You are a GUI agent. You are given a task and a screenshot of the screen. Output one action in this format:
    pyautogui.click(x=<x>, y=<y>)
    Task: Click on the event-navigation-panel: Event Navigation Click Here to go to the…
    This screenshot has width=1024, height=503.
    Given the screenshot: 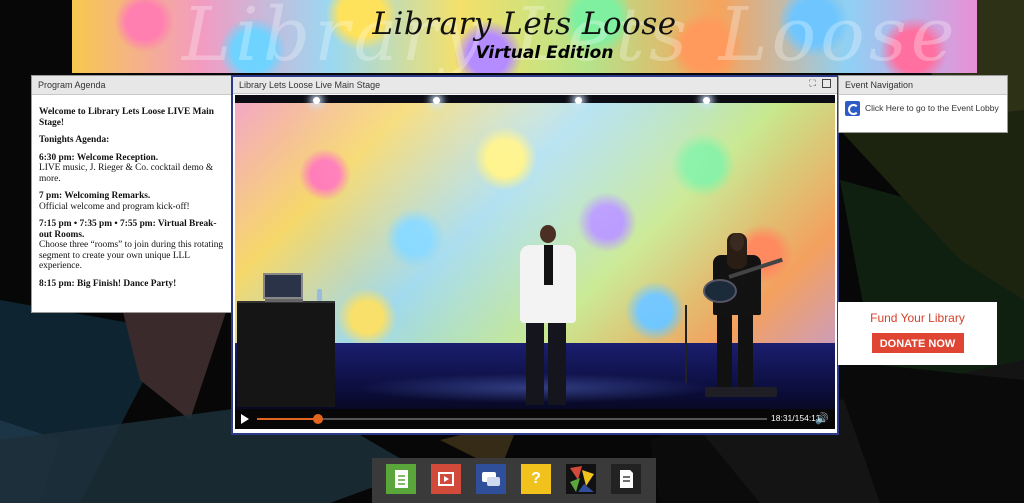 What is the action you would take?
    pyautogui.click(x=923, y=104)
    